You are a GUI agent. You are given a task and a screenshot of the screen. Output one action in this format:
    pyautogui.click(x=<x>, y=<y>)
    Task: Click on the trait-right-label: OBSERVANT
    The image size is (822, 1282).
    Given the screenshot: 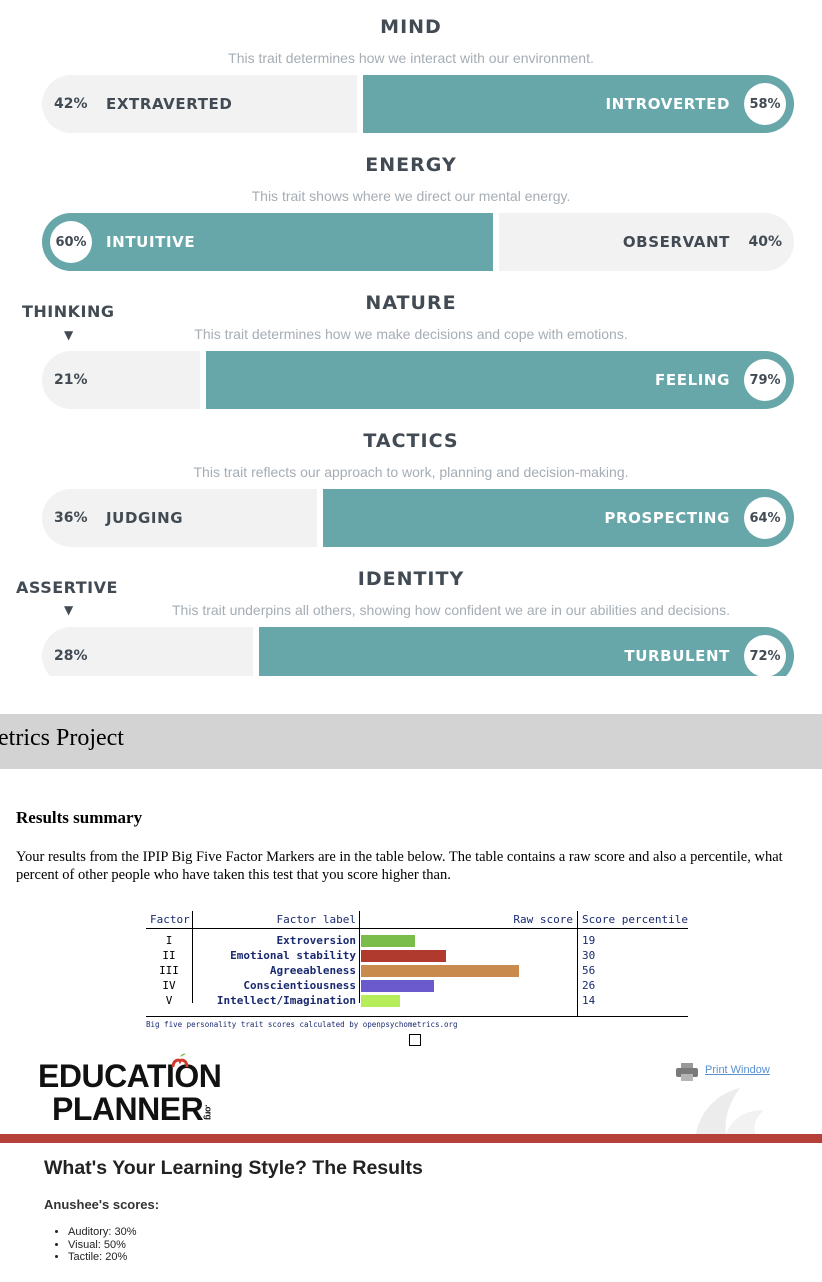 What is the action you would take?
    pyautogui.click(x=676, y=242)
    